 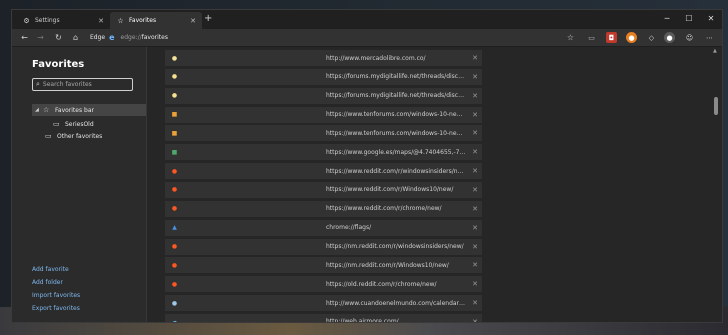 I want to click on tab-label: Favorites, so click(x=143, y=20).